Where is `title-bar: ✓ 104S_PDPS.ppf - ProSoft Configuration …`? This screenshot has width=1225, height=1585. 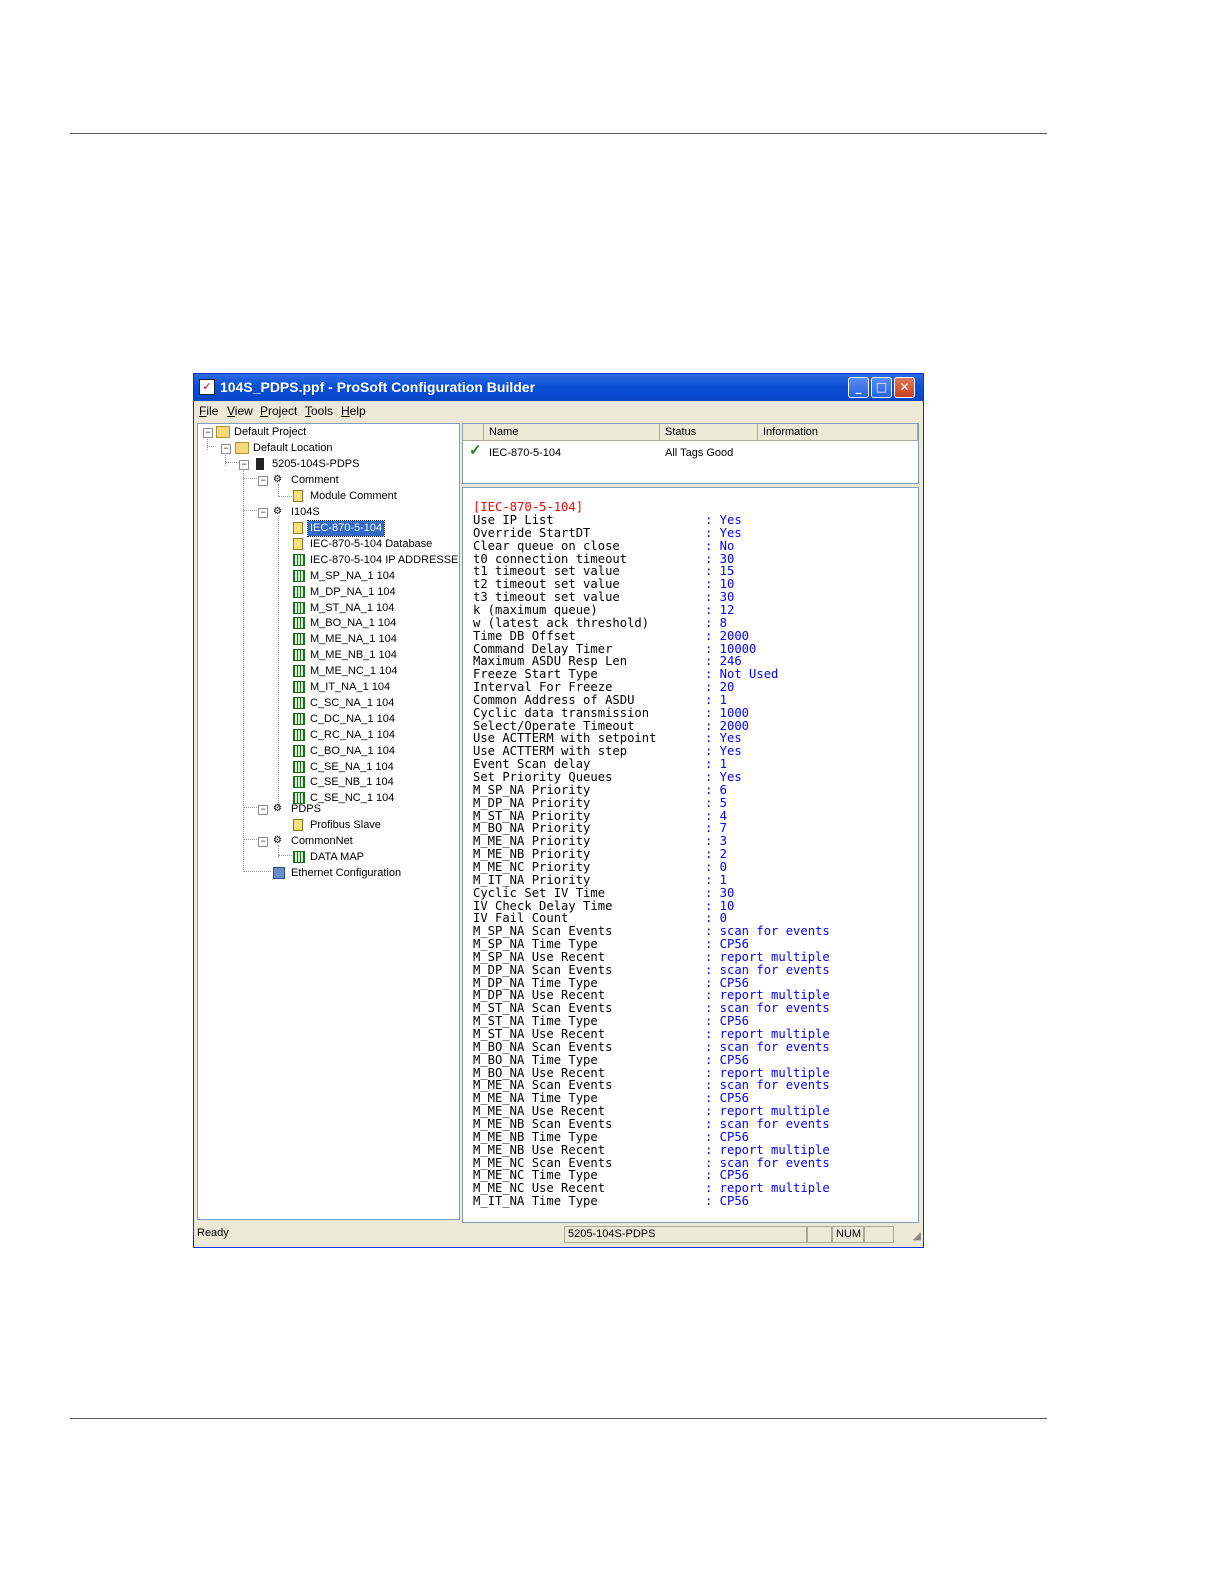
title-bar: ✓ 104S_PDPS.ppf - ProSoft Configuration … is located at coordinates (558, 387).